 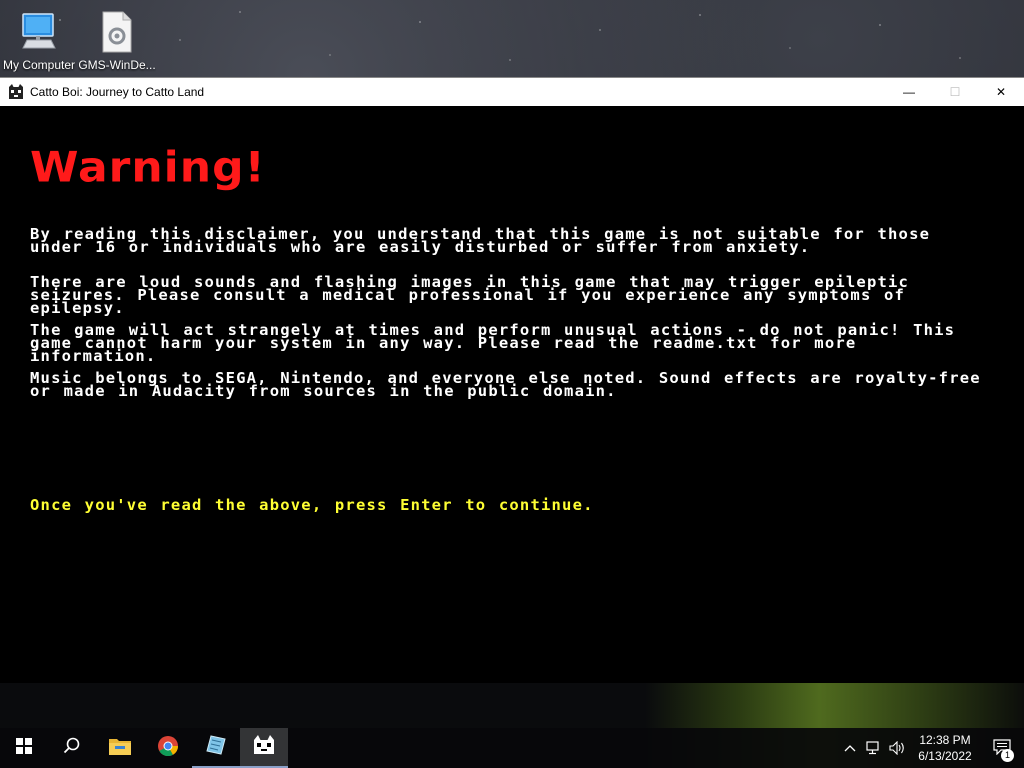 I want to click on maximize-button: ☐, so click(x=955, y=92).